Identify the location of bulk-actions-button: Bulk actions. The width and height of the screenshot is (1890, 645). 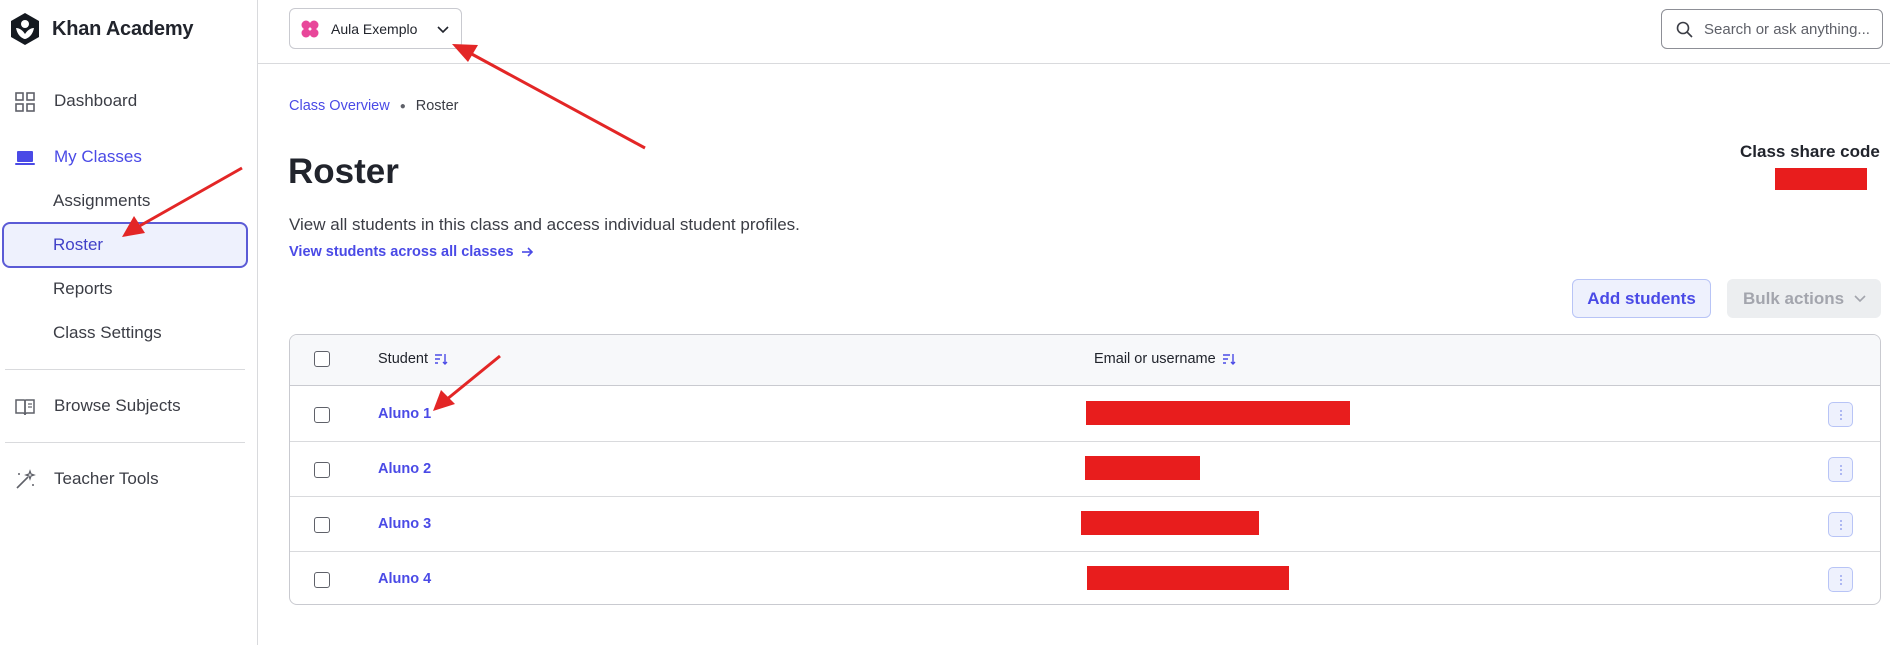
(1804, 298).